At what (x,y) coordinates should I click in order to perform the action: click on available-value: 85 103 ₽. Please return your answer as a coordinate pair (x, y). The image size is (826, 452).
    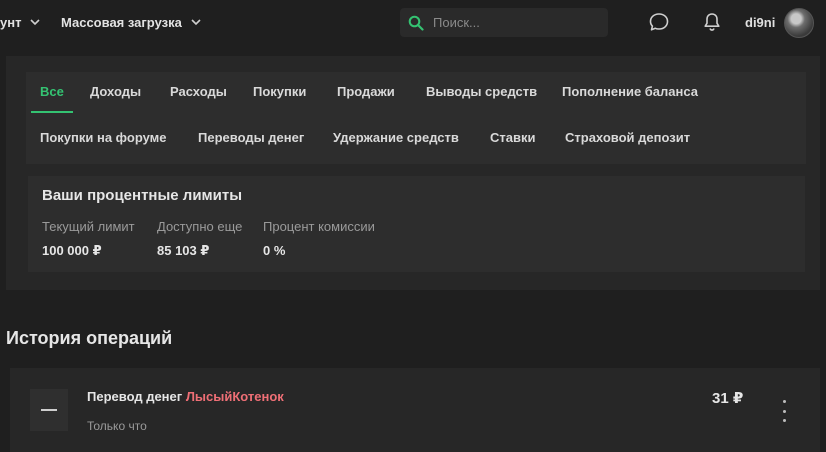
    Looking at the image, I should click on (183, 250).